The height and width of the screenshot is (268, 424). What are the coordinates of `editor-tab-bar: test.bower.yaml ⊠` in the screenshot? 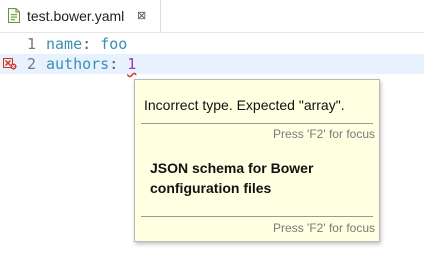 It's located at (212, 16).